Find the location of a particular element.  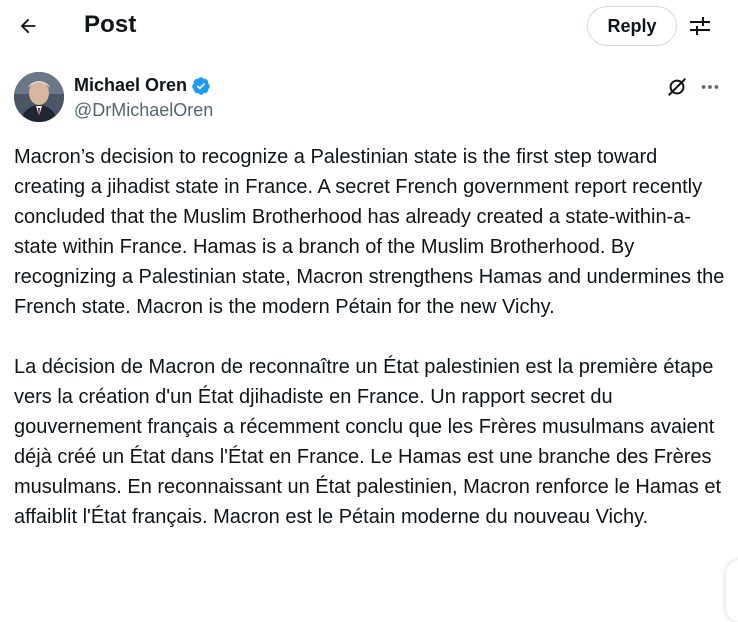

grok-button is located at coordinates (677, 87).